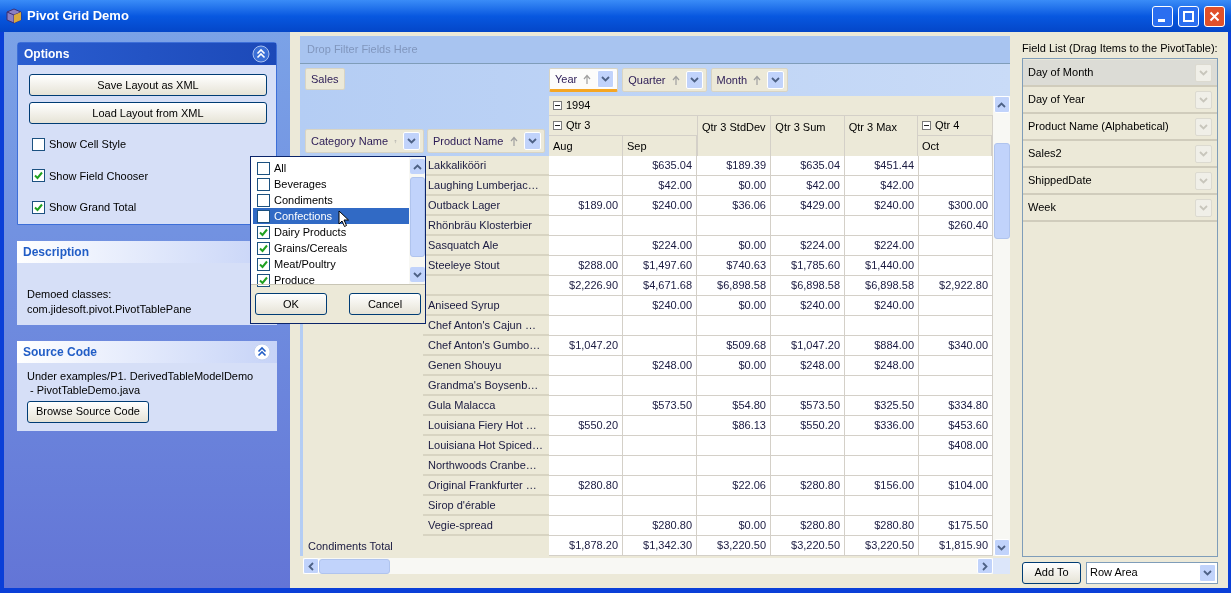 The height and width of the screenshot is (593, 1231). I want to click on scrollbar-corner, so click(1001, 566).